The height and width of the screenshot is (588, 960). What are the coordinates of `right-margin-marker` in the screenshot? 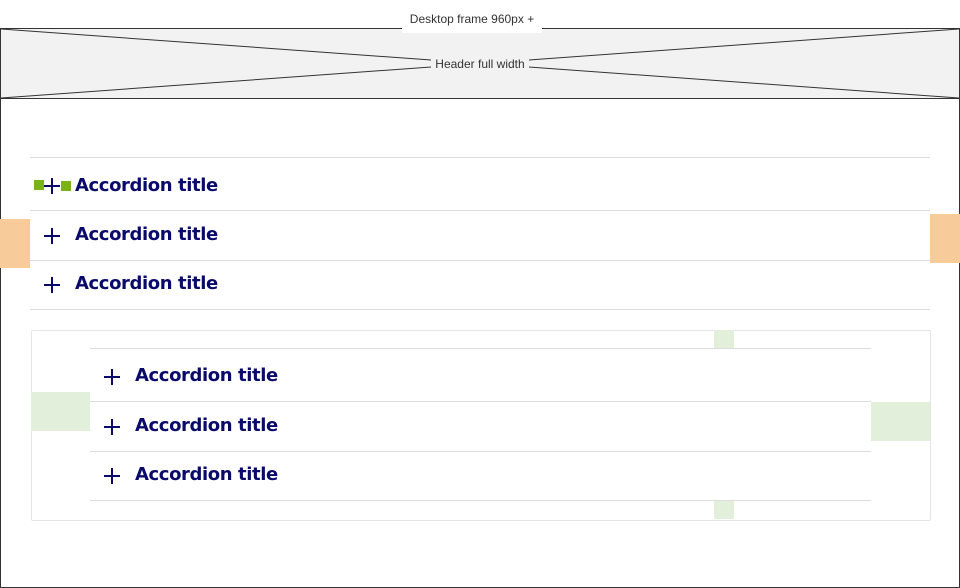 It's located at (945, 238).